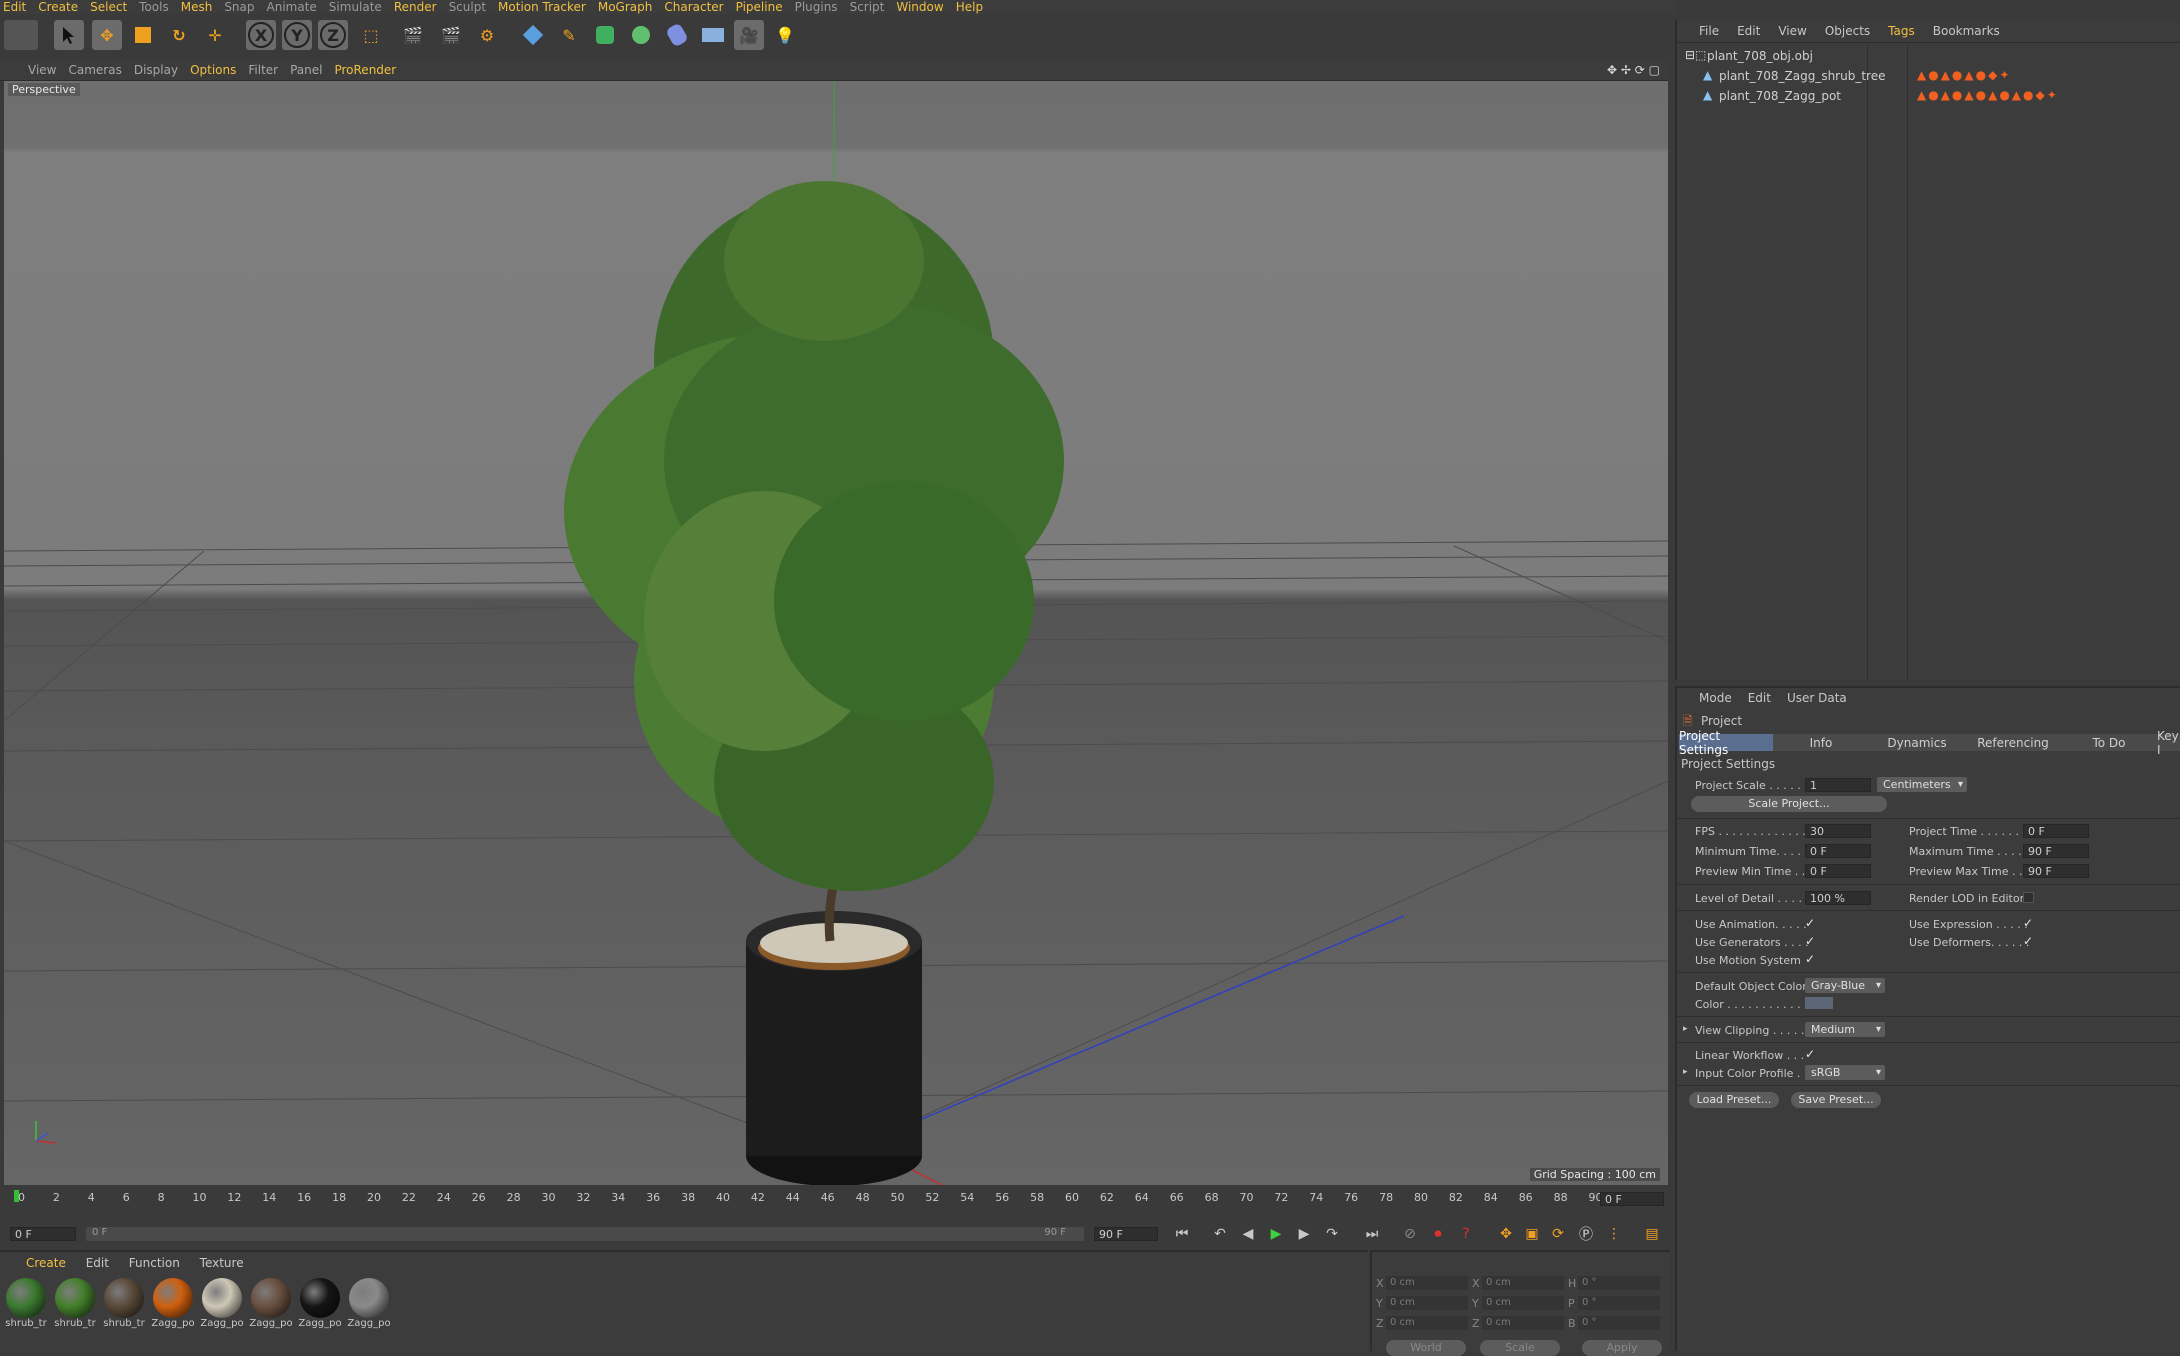 The image size is (2180, 1356). I want to click on axis-z-button: Z, so click(333, 35).